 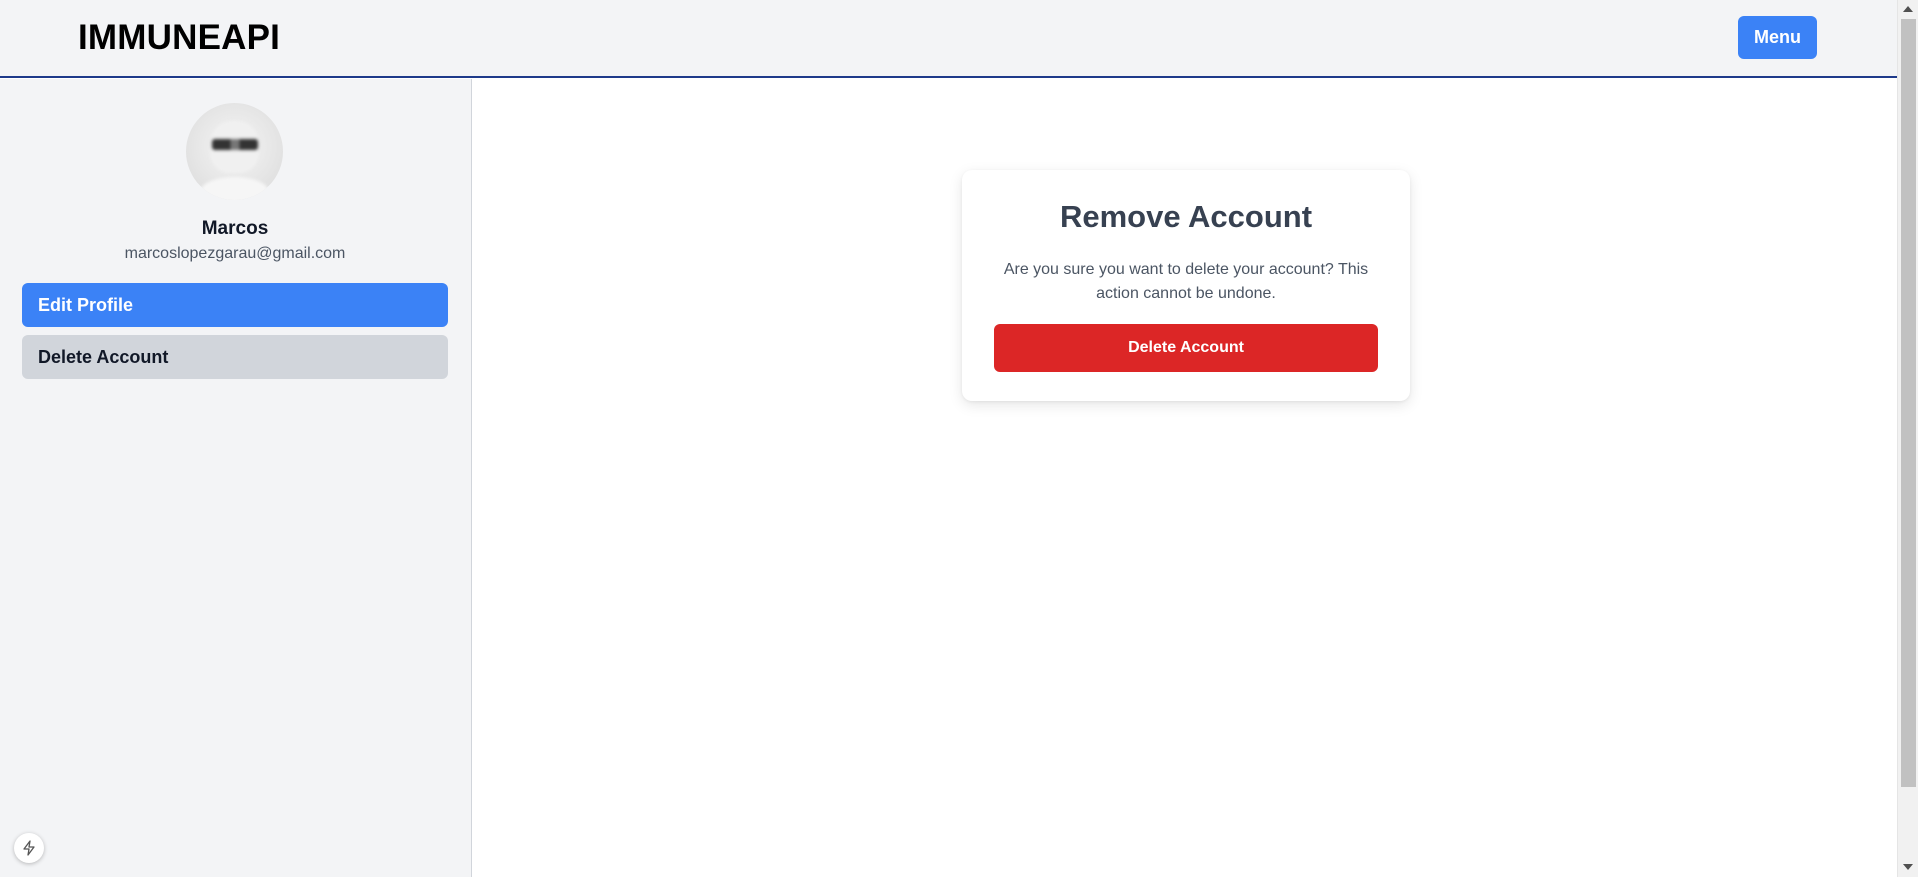 I want to click on brand-logo-text: IMMUNEAPI, so click(x=179, y=38).